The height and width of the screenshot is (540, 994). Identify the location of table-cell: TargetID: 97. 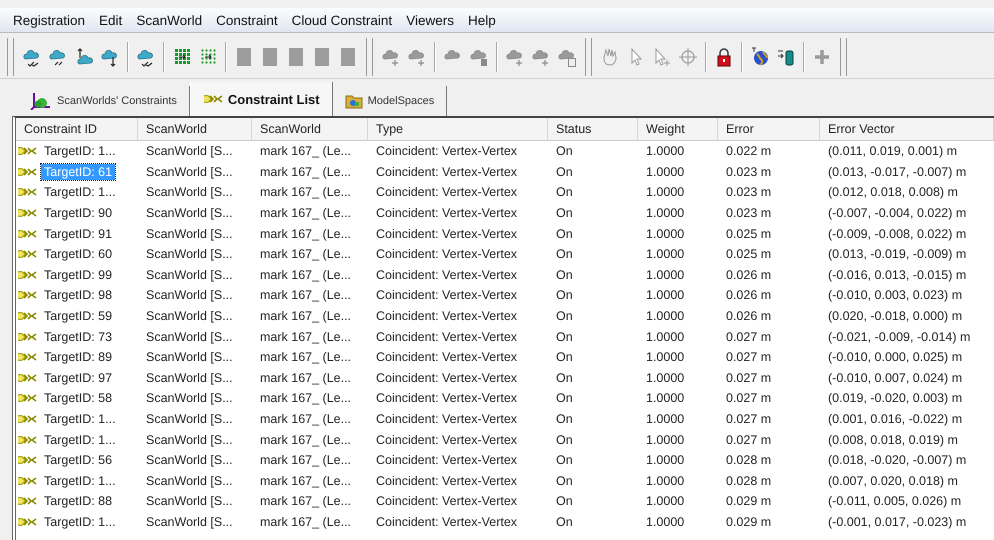
(78, 378).